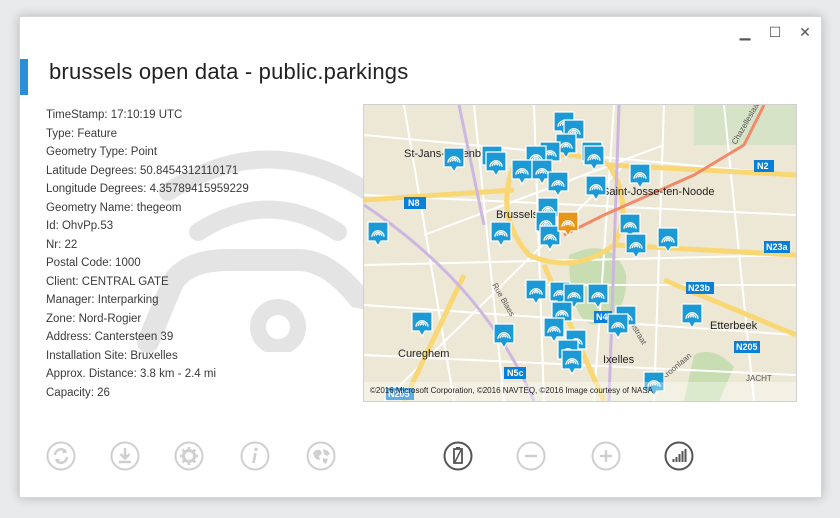 The width and height of the screenshot is (840, 518). What do you see at coordinates (81, 133) in the screenshot?
I see `detail-row-type: Type: Feature` at bounding box center [81, 133].